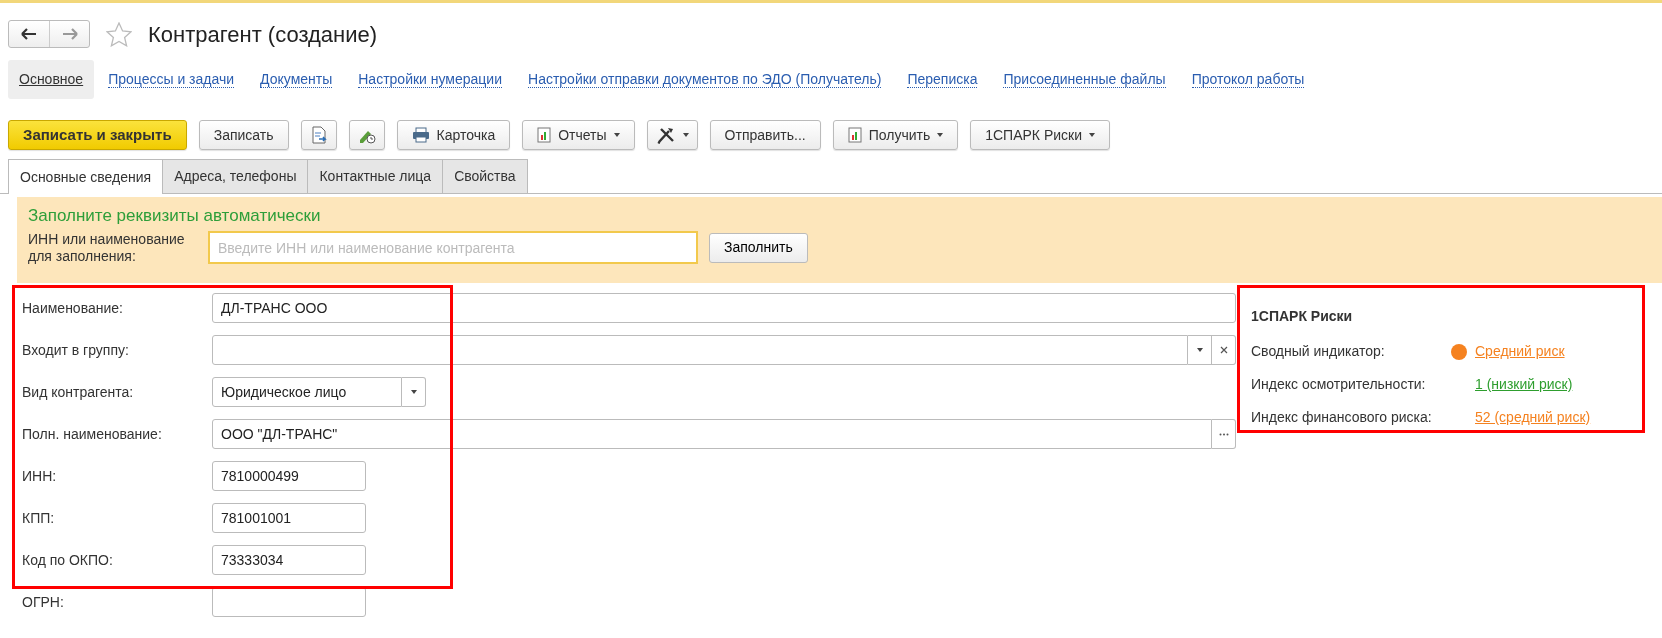  Describe the element at coordinates (1524, 384) in the screenshot. I see `risk-link: 1 (низкий риск)` at that location.